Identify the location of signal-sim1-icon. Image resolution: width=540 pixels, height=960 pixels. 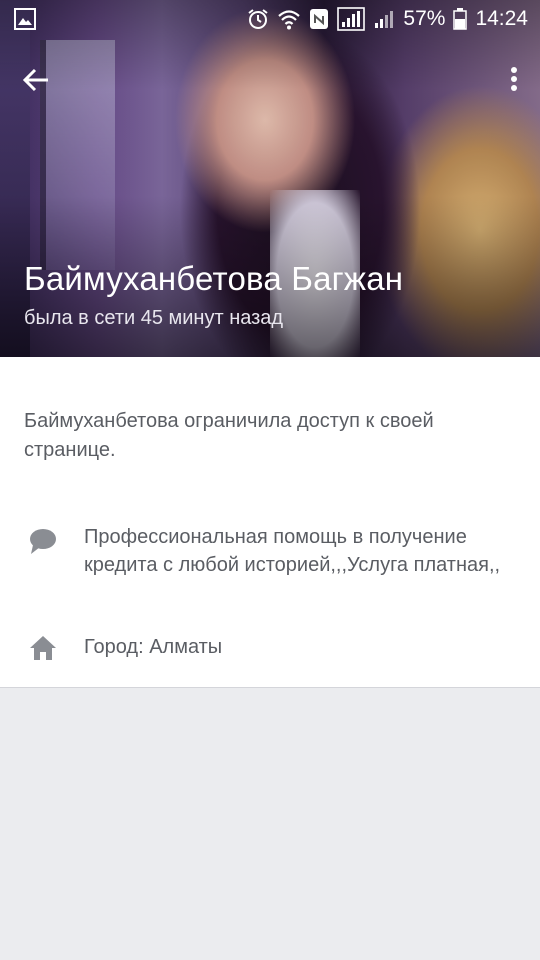
(351, 19).